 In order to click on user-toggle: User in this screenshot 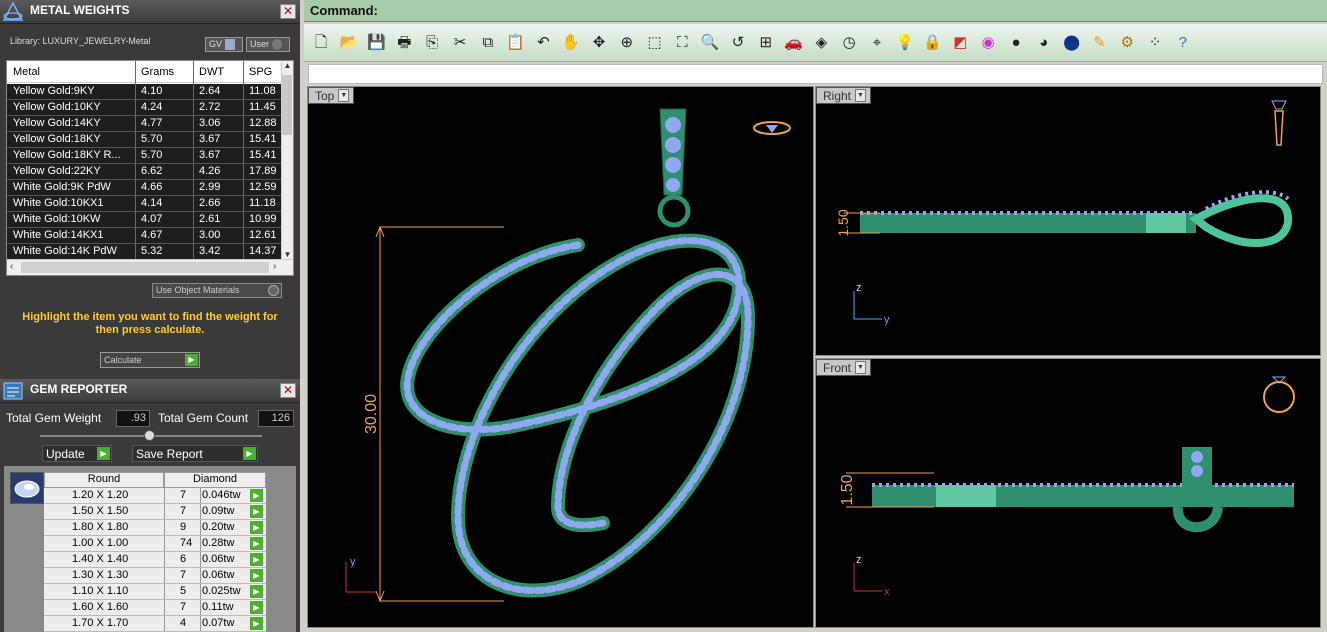, I will do `click(268, 44)`.